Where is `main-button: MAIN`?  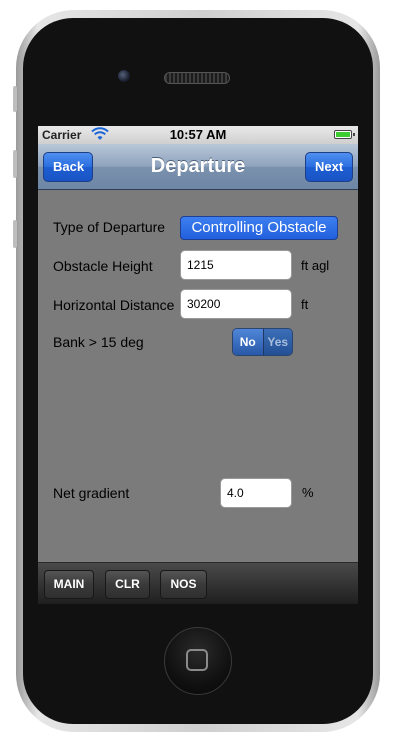 main-button: MAIN is located at coordinates (69, 584).